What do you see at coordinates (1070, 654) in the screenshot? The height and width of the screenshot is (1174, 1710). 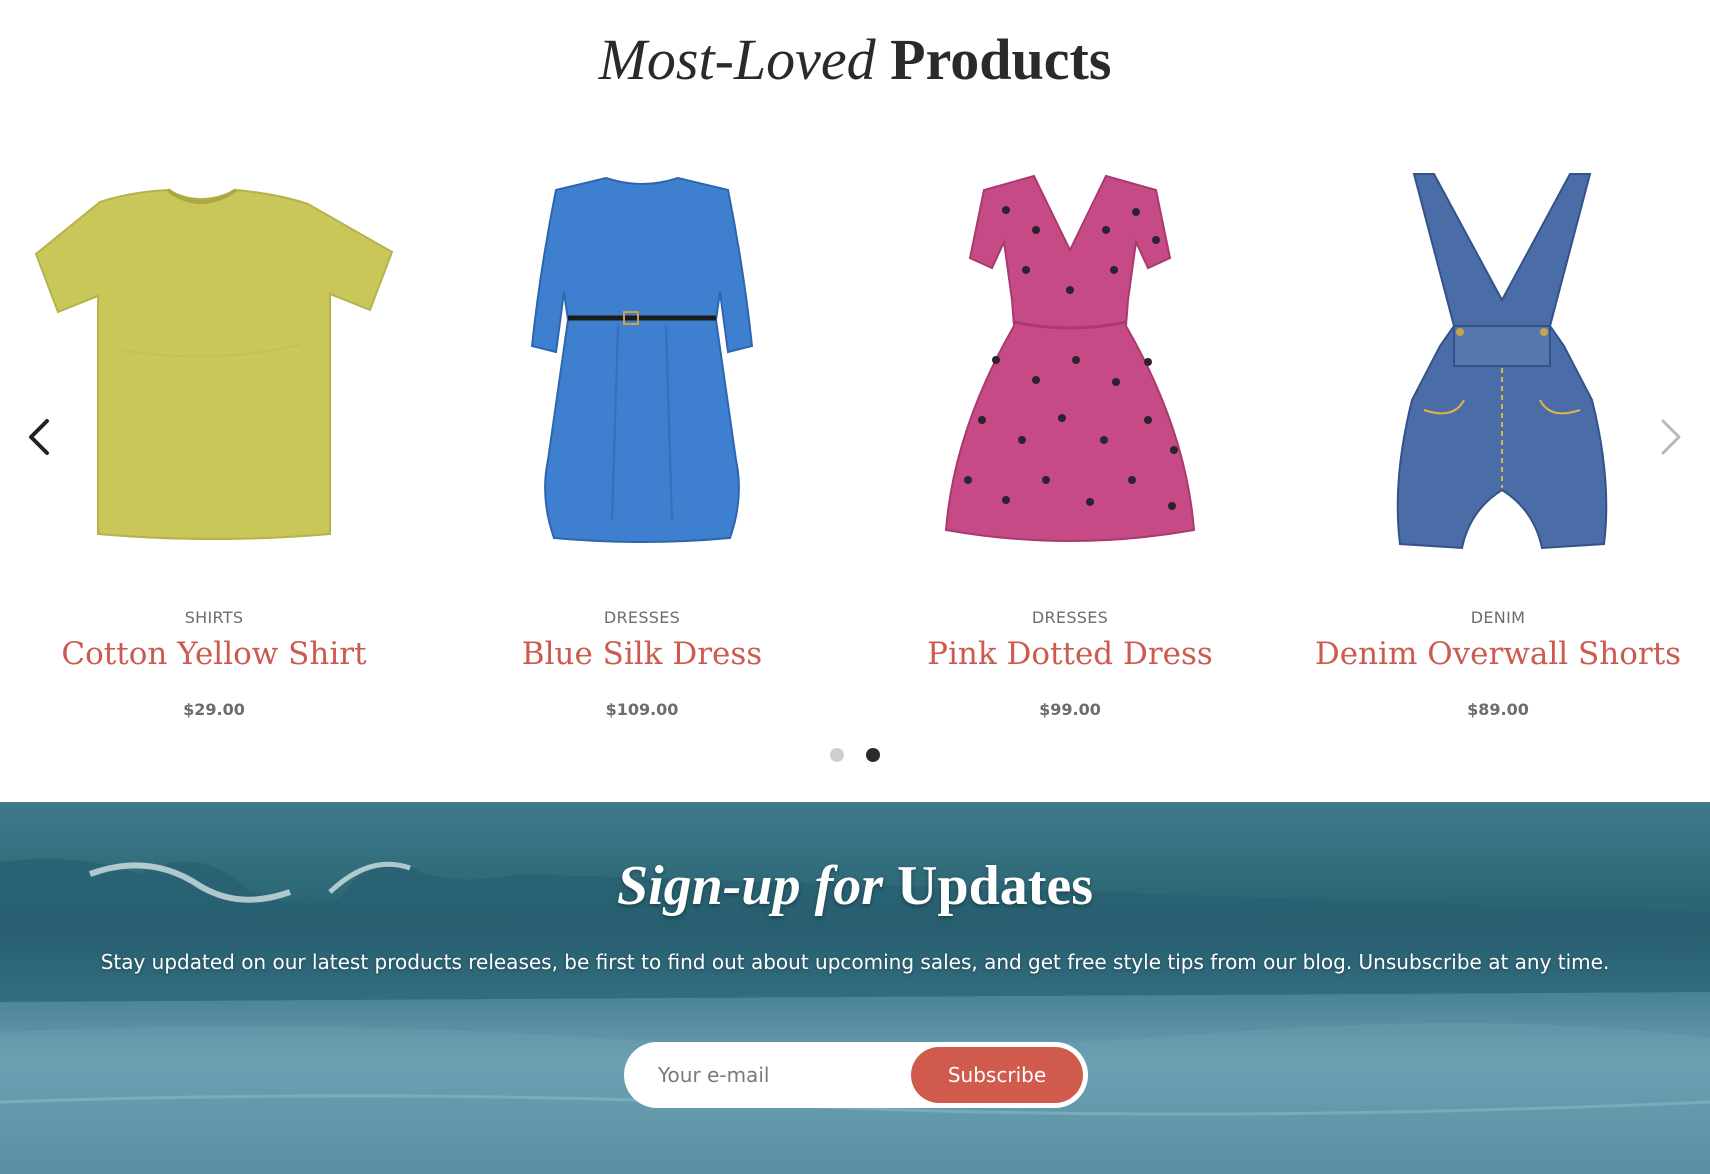 I see `product-name: Pink Dotted Dress` at bounding box center [1070, 654].